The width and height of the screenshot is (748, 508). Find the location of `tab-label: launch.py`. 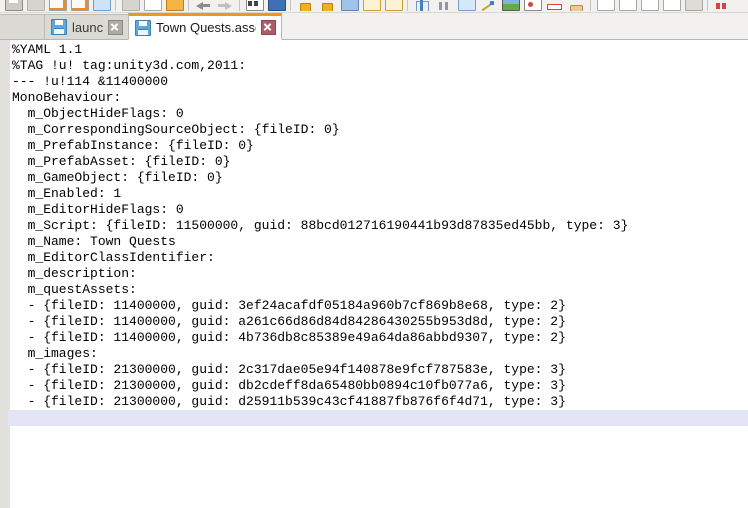

tab-label: launch.py is located at coordinates (87, 27).